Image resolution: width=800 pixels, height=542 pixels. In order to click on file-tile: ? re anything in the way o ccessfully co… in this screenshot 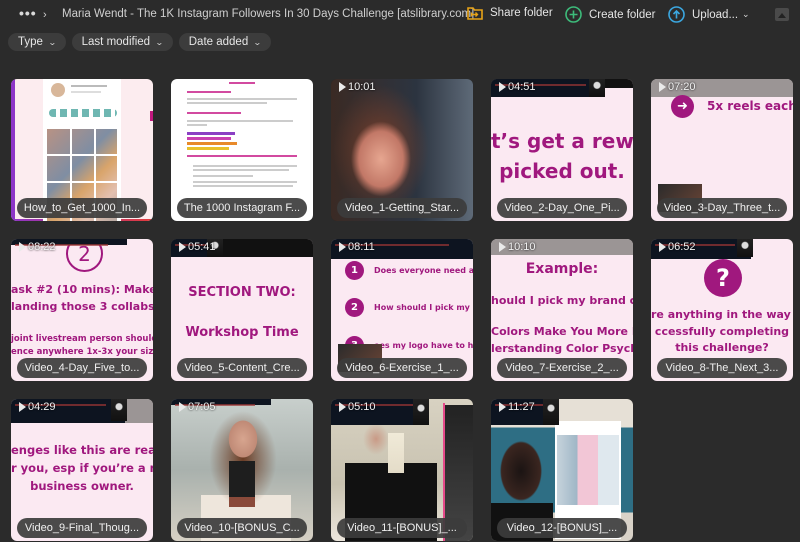, I will do `click(722, 310)`.